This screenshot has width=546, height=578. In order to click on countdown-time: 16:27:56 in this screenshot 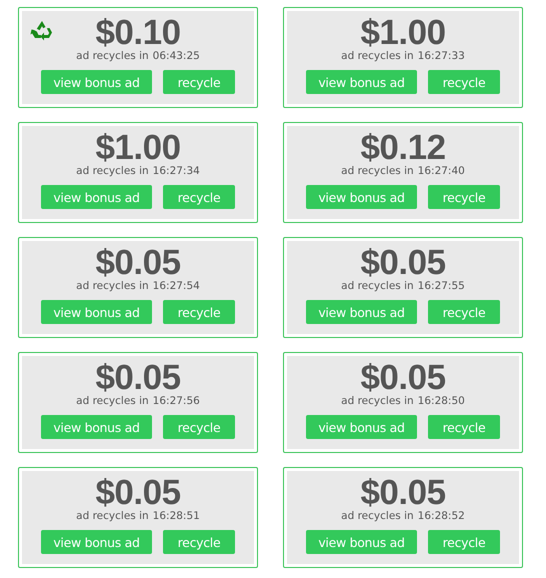, I will do `click(176, 401)`.